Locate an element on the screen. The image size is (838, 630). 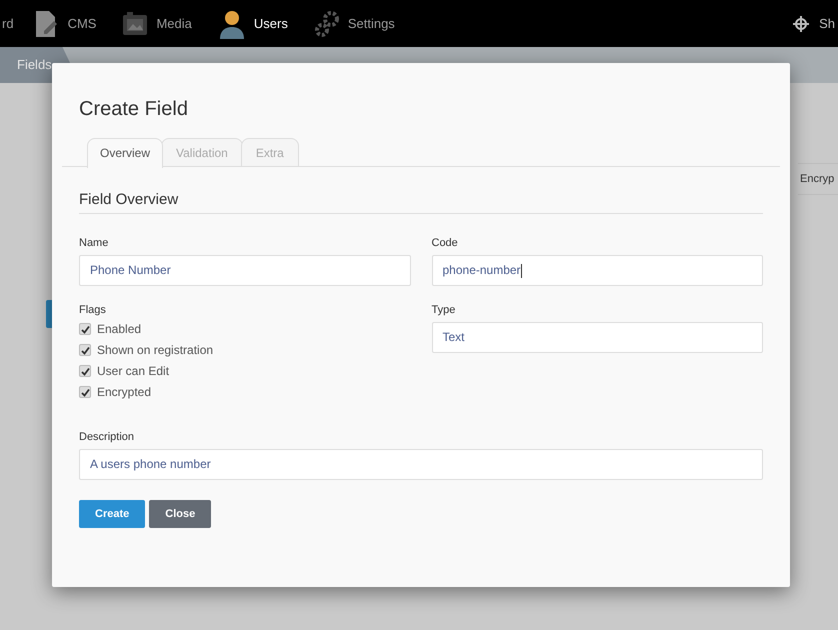
field-label: Flags is located at coordinates (93, 310).